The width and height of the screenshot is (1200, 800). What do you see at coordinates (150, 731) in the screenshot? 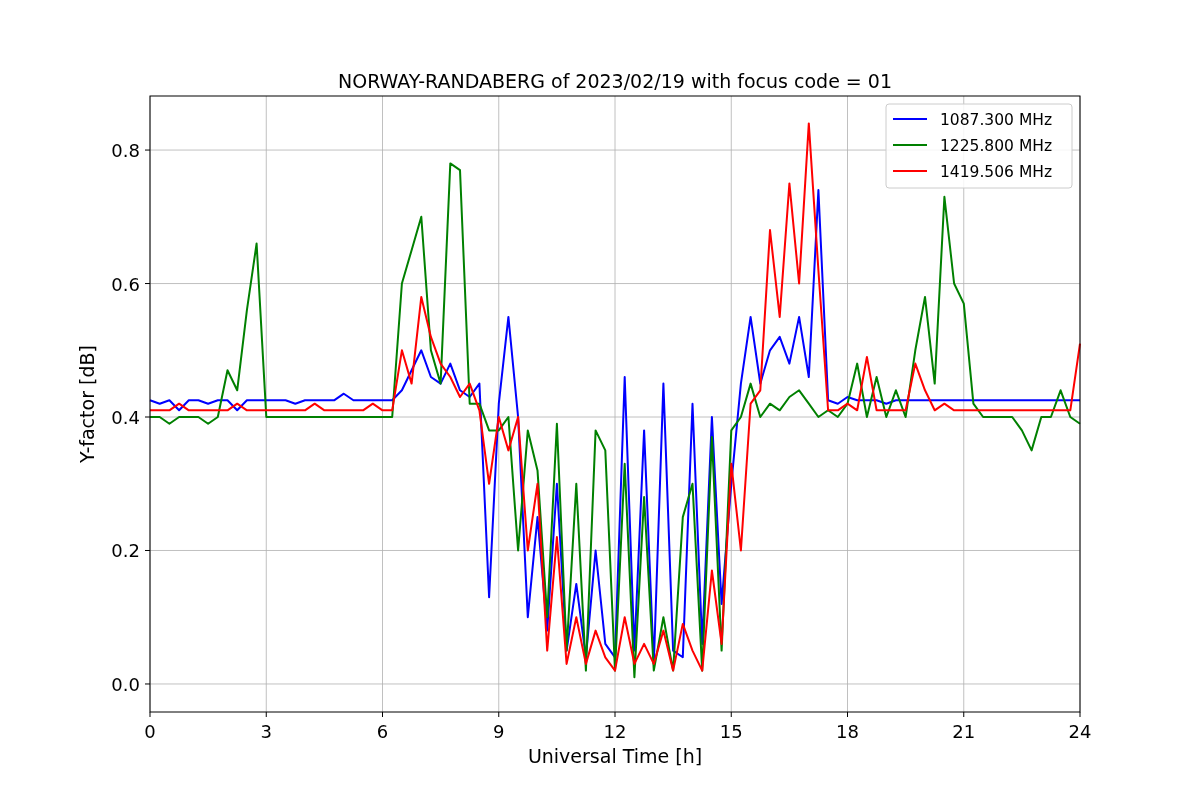
I see `x-tick-label: 0` at bounding box center [150, 731].